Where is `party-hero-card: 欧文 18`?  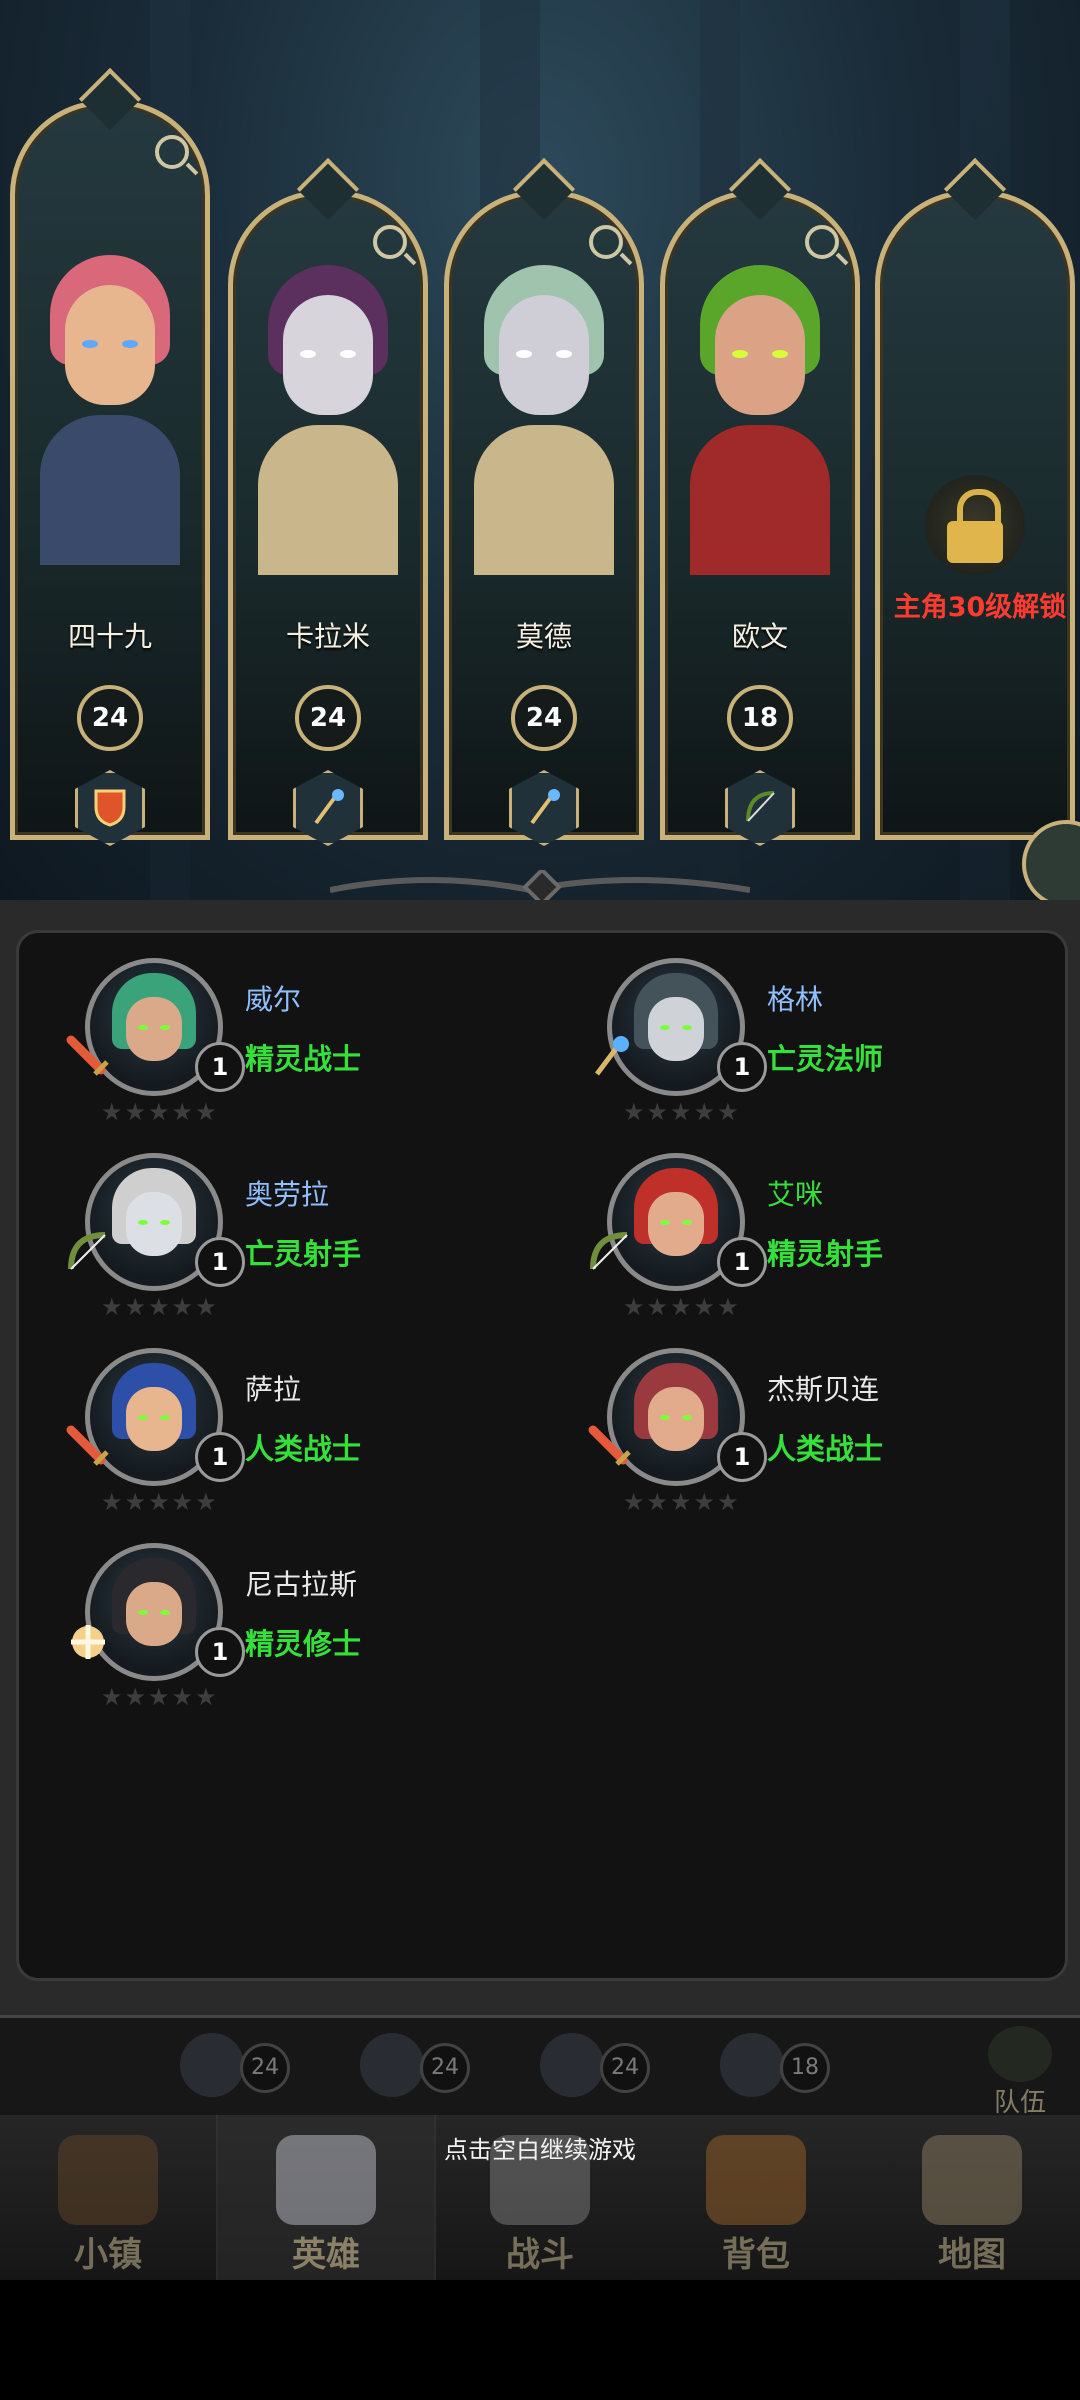 party-hero-card: 欧文 18 is located at coordinates (760, 501).